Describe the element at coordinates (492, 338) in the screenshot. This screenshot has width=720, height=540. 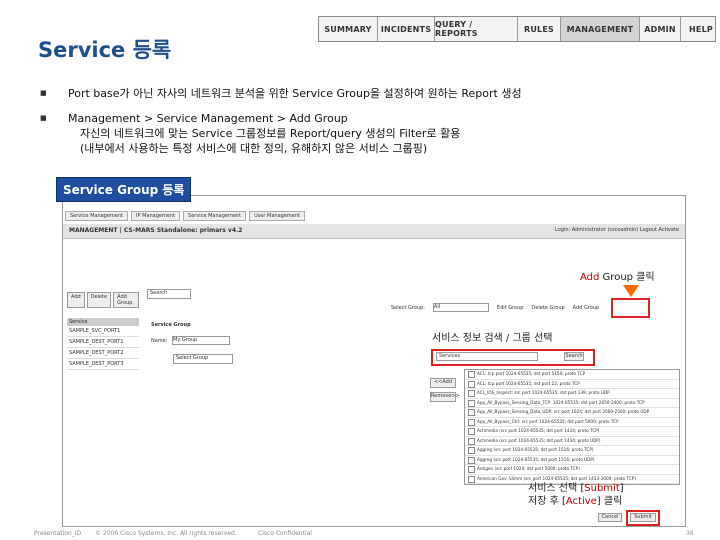
I see `service-search-callout: 서비스 정보 검색 / 그룹 선택` at that location.